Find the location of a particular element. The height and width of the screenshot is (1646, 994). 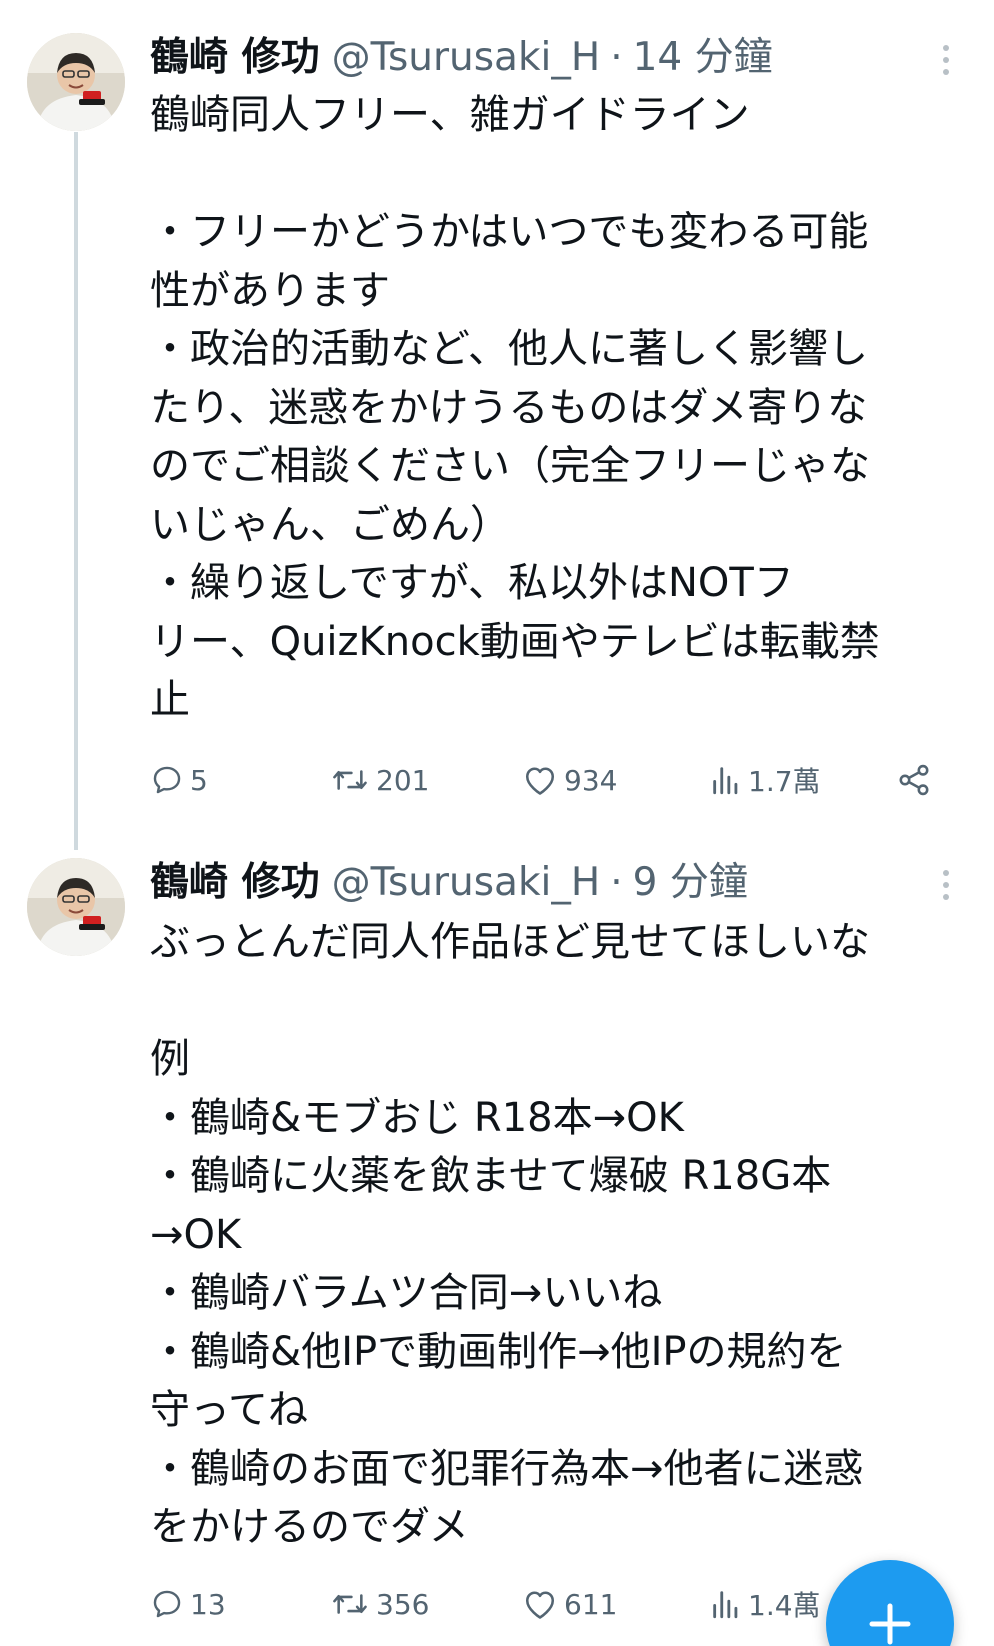

tweet-text-line: 止 is located at coordinates (170, 700).